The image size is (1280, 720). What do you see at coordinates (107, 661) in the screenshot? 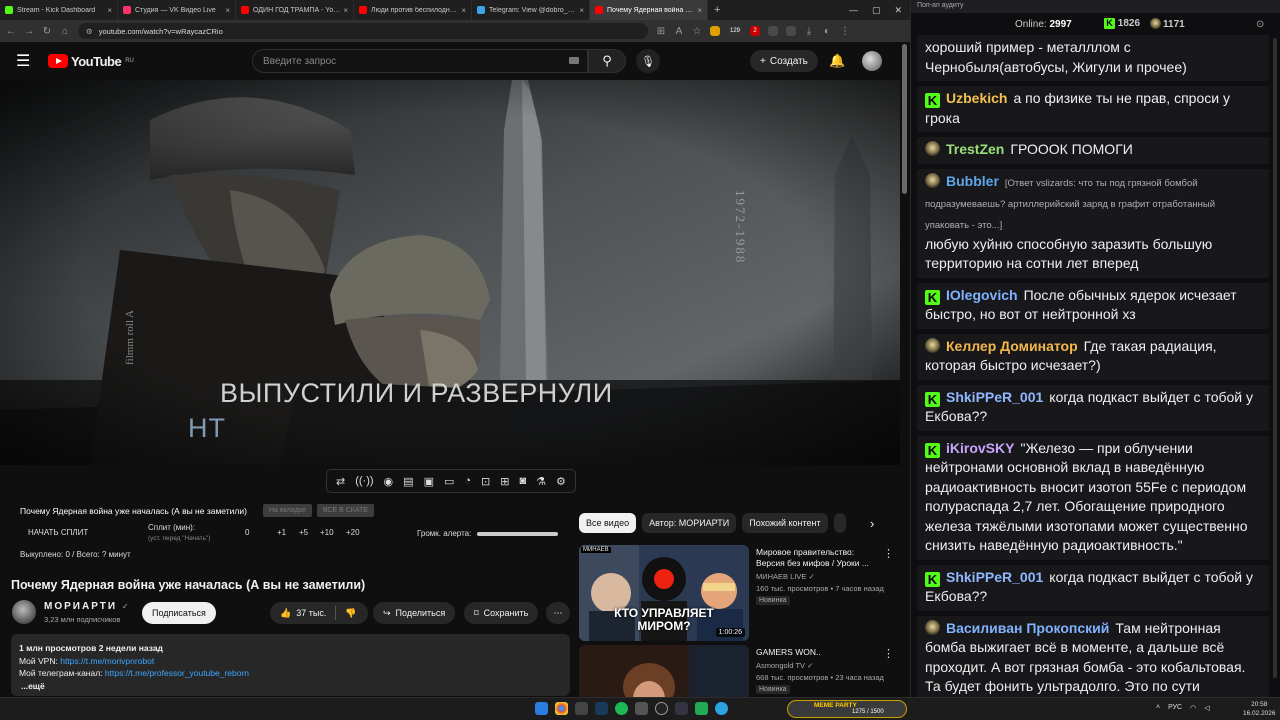
I see `vpn-link: https://t.me/morivpnrobot` at bounding box center [107, 661].